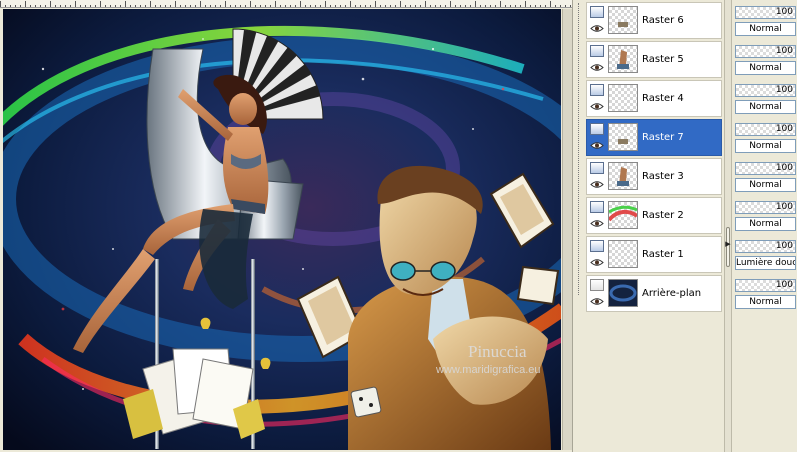 The width and height of the screenshot is (797, 452). I want to click on background-layer-icon, so click(597, 285).